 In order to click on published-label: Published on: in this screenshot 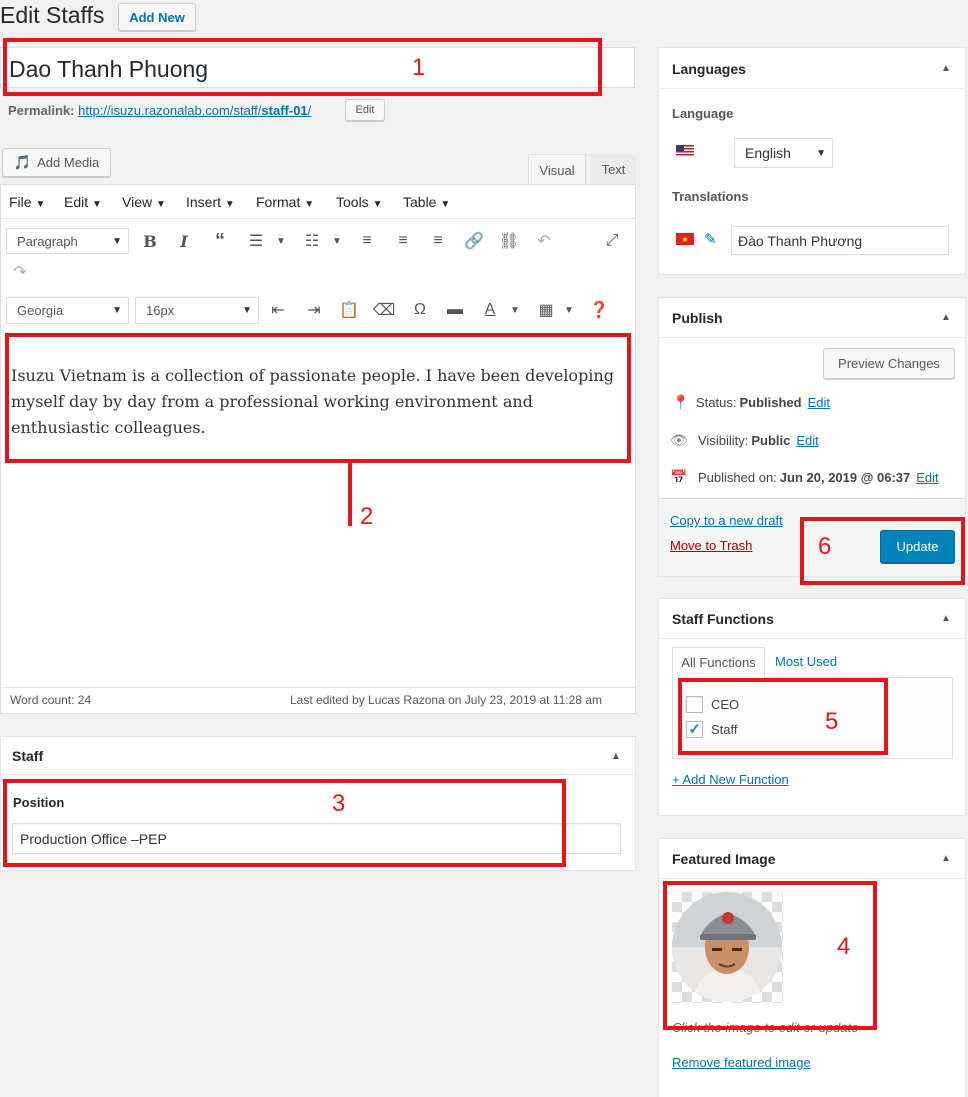, I will do `click(737, 477)`.